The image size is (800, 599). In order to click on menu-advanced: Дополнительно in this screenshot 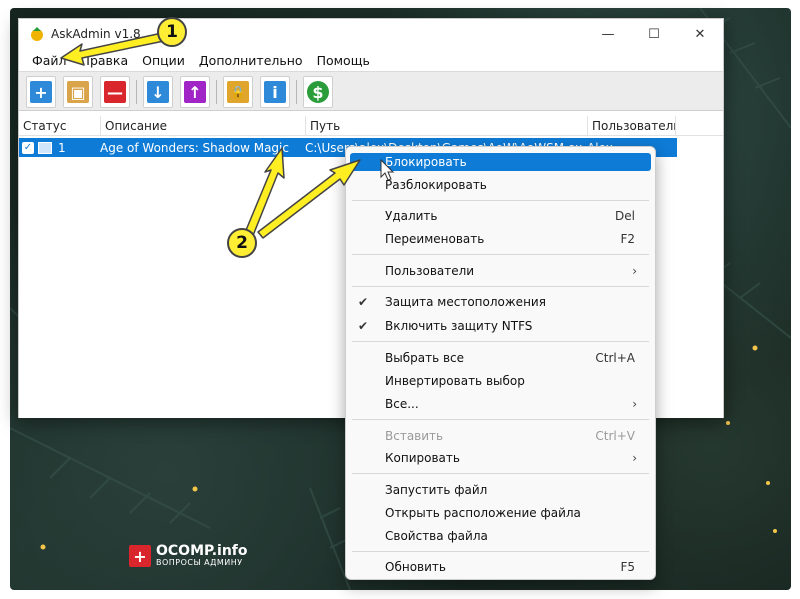, I will do `click(251, 60)`.